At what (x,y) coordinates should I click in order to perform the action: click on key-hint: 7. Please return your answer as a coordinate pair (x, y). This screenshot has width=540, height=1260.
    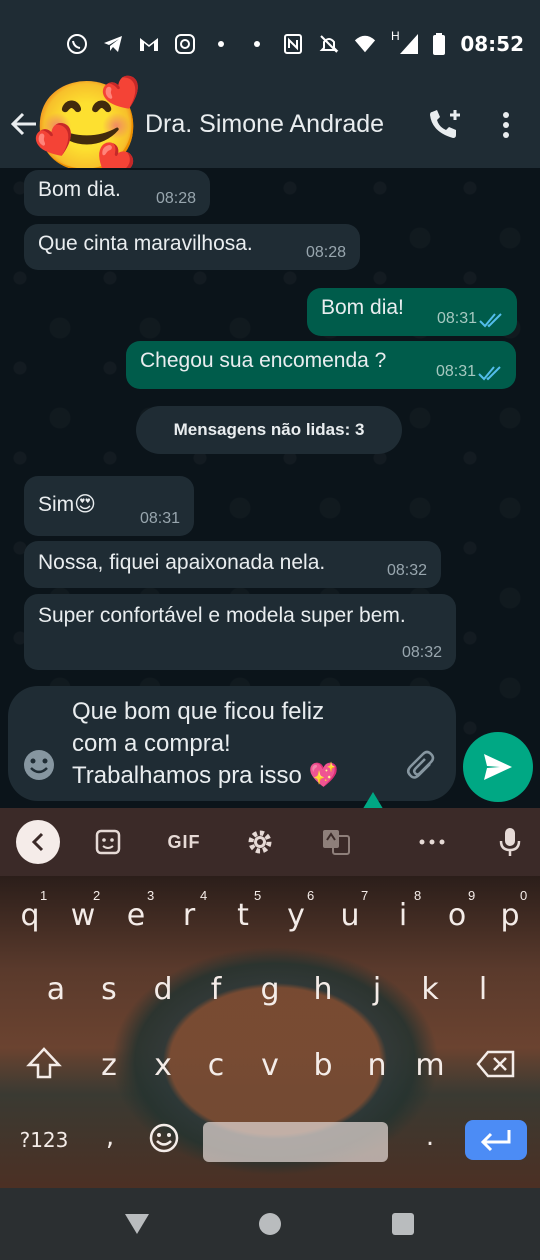
    Looking at the image, I should click on (365, 895).